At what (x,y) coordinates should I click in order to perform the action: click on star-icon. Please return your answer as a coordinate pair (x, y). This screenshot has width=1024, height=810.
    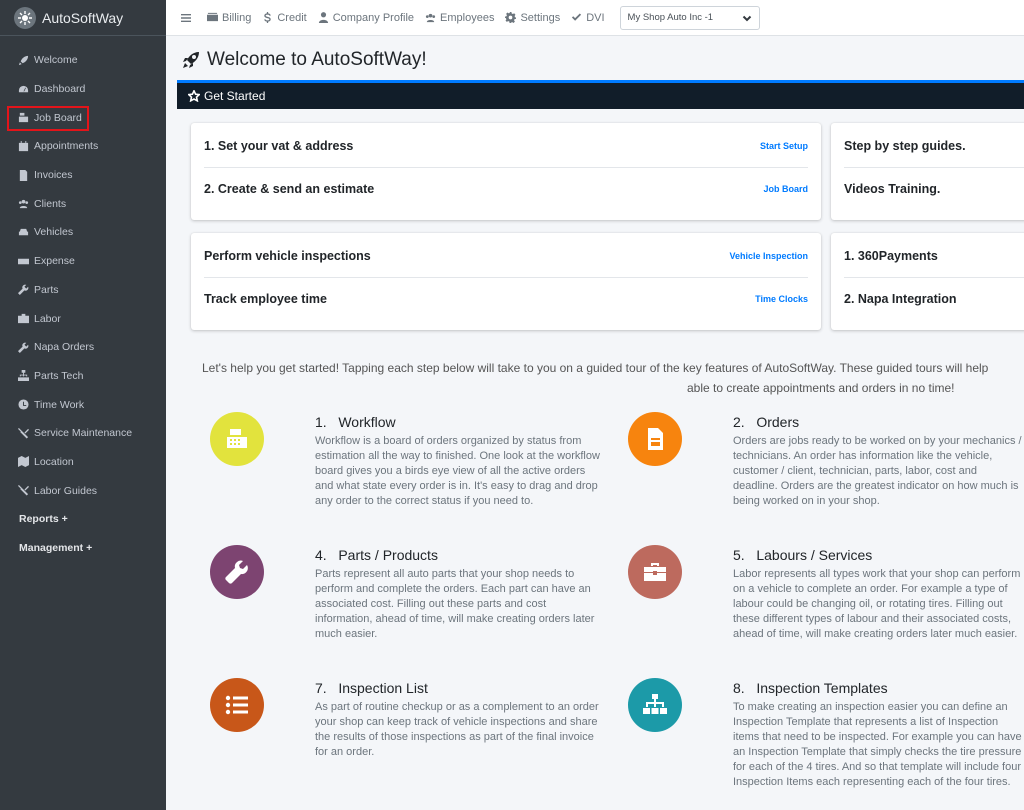
    Looking at the image, I should click on (194, 96).